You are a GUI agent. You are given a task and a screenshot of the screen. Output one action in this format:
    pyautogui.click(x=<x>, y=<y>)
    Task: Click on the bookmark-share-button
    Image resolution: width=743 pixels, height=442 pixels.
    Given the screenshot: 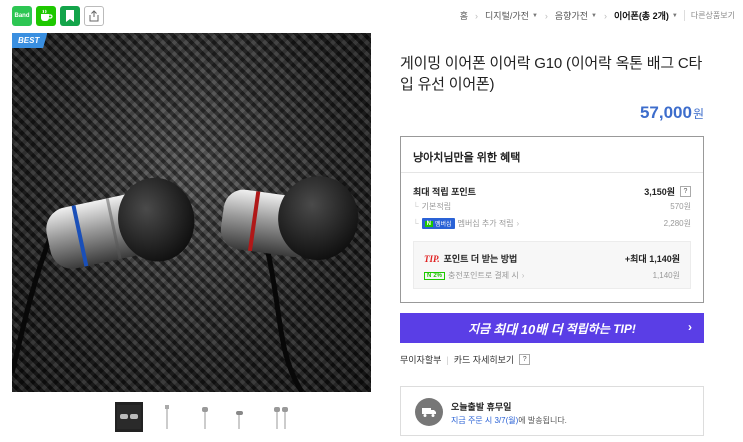 What is the action you would take?
    pyautogui.click(x=70, y=16)
    